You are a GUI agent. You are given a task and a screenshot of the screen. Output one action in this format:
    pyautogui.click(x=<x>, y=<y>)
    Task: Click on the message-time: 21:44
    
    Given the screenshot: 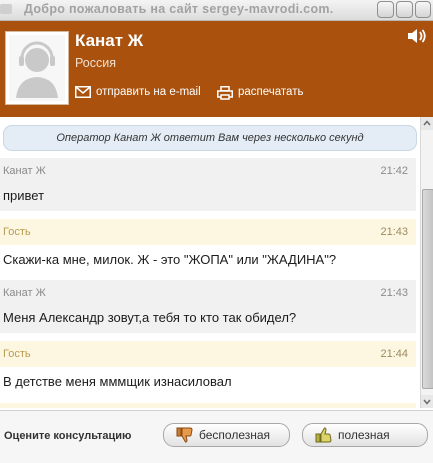 What is the action you would take?
    pyautogui.click(x=394, y=354)
    